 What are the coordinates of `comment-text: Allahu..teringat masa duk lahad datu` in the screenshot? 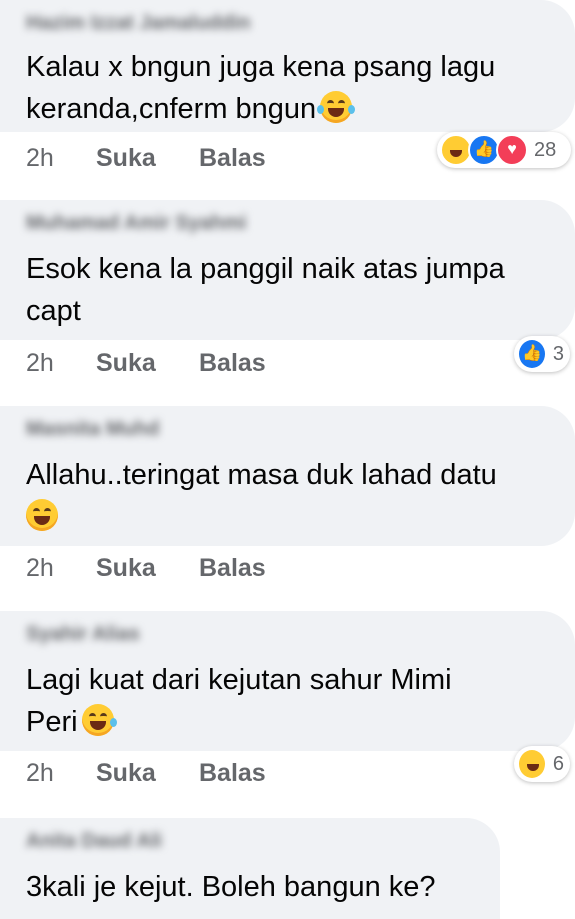 It's located at (261, 496).